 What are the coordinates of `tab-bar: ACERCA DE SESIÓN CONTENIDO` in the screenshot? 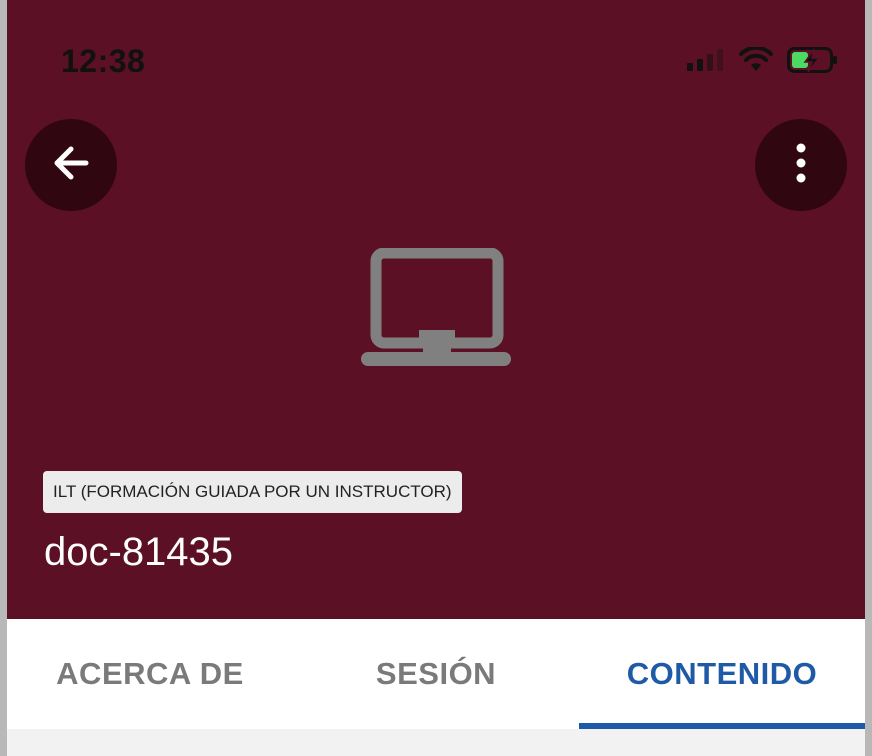 It's located at (436, 674).